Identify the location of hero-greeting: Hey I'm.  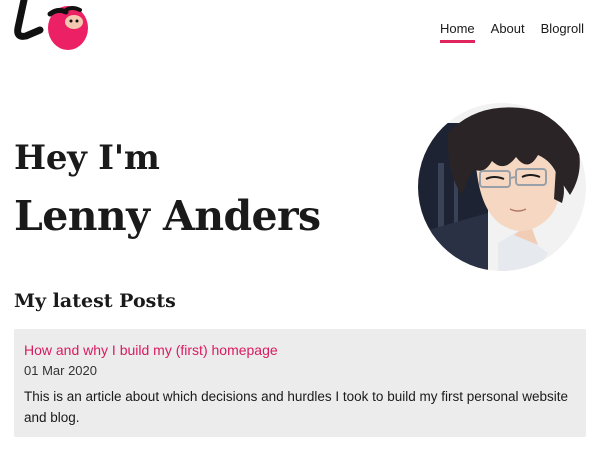
(87, 158).